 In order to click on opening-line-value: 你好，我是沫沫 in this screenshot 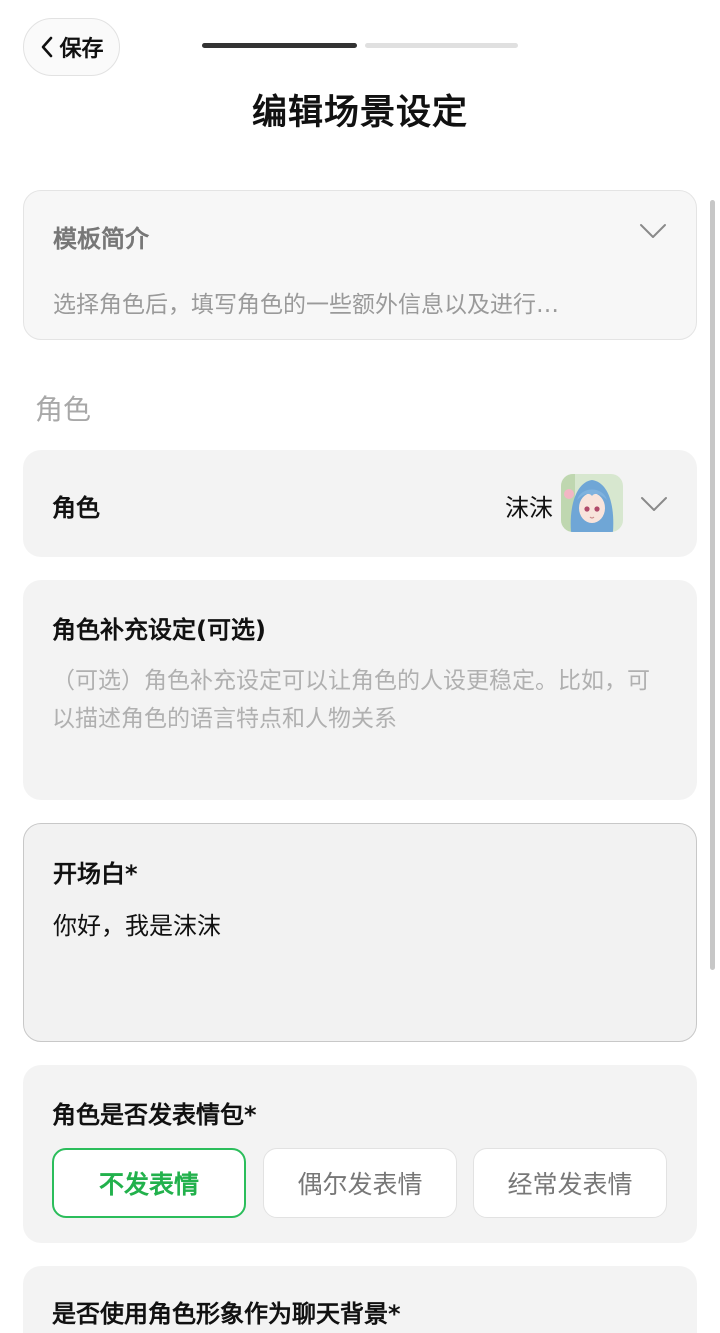, I will do `click(137, 926)`.